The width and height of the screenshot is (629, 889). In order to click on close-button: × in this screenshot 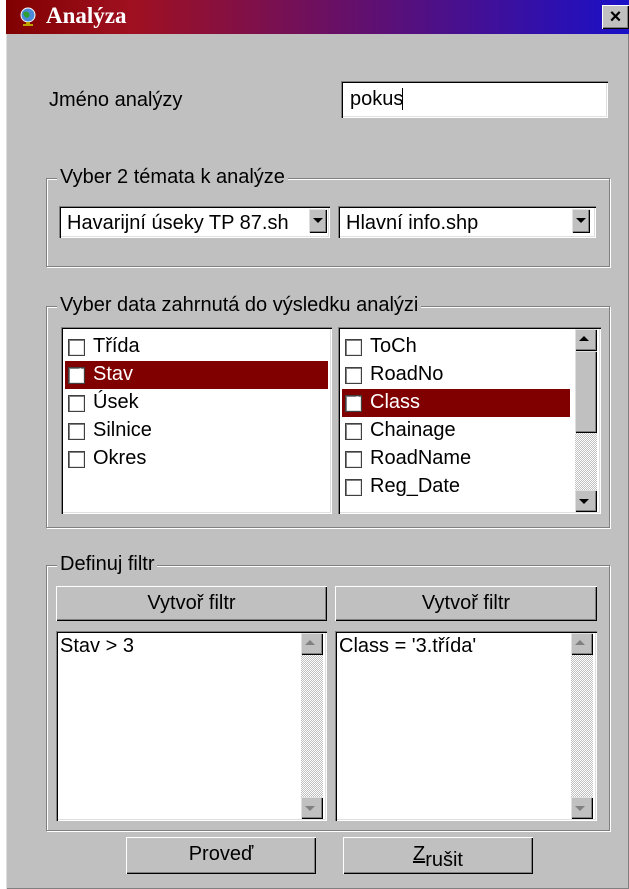, I will do `click(615, 17)`.